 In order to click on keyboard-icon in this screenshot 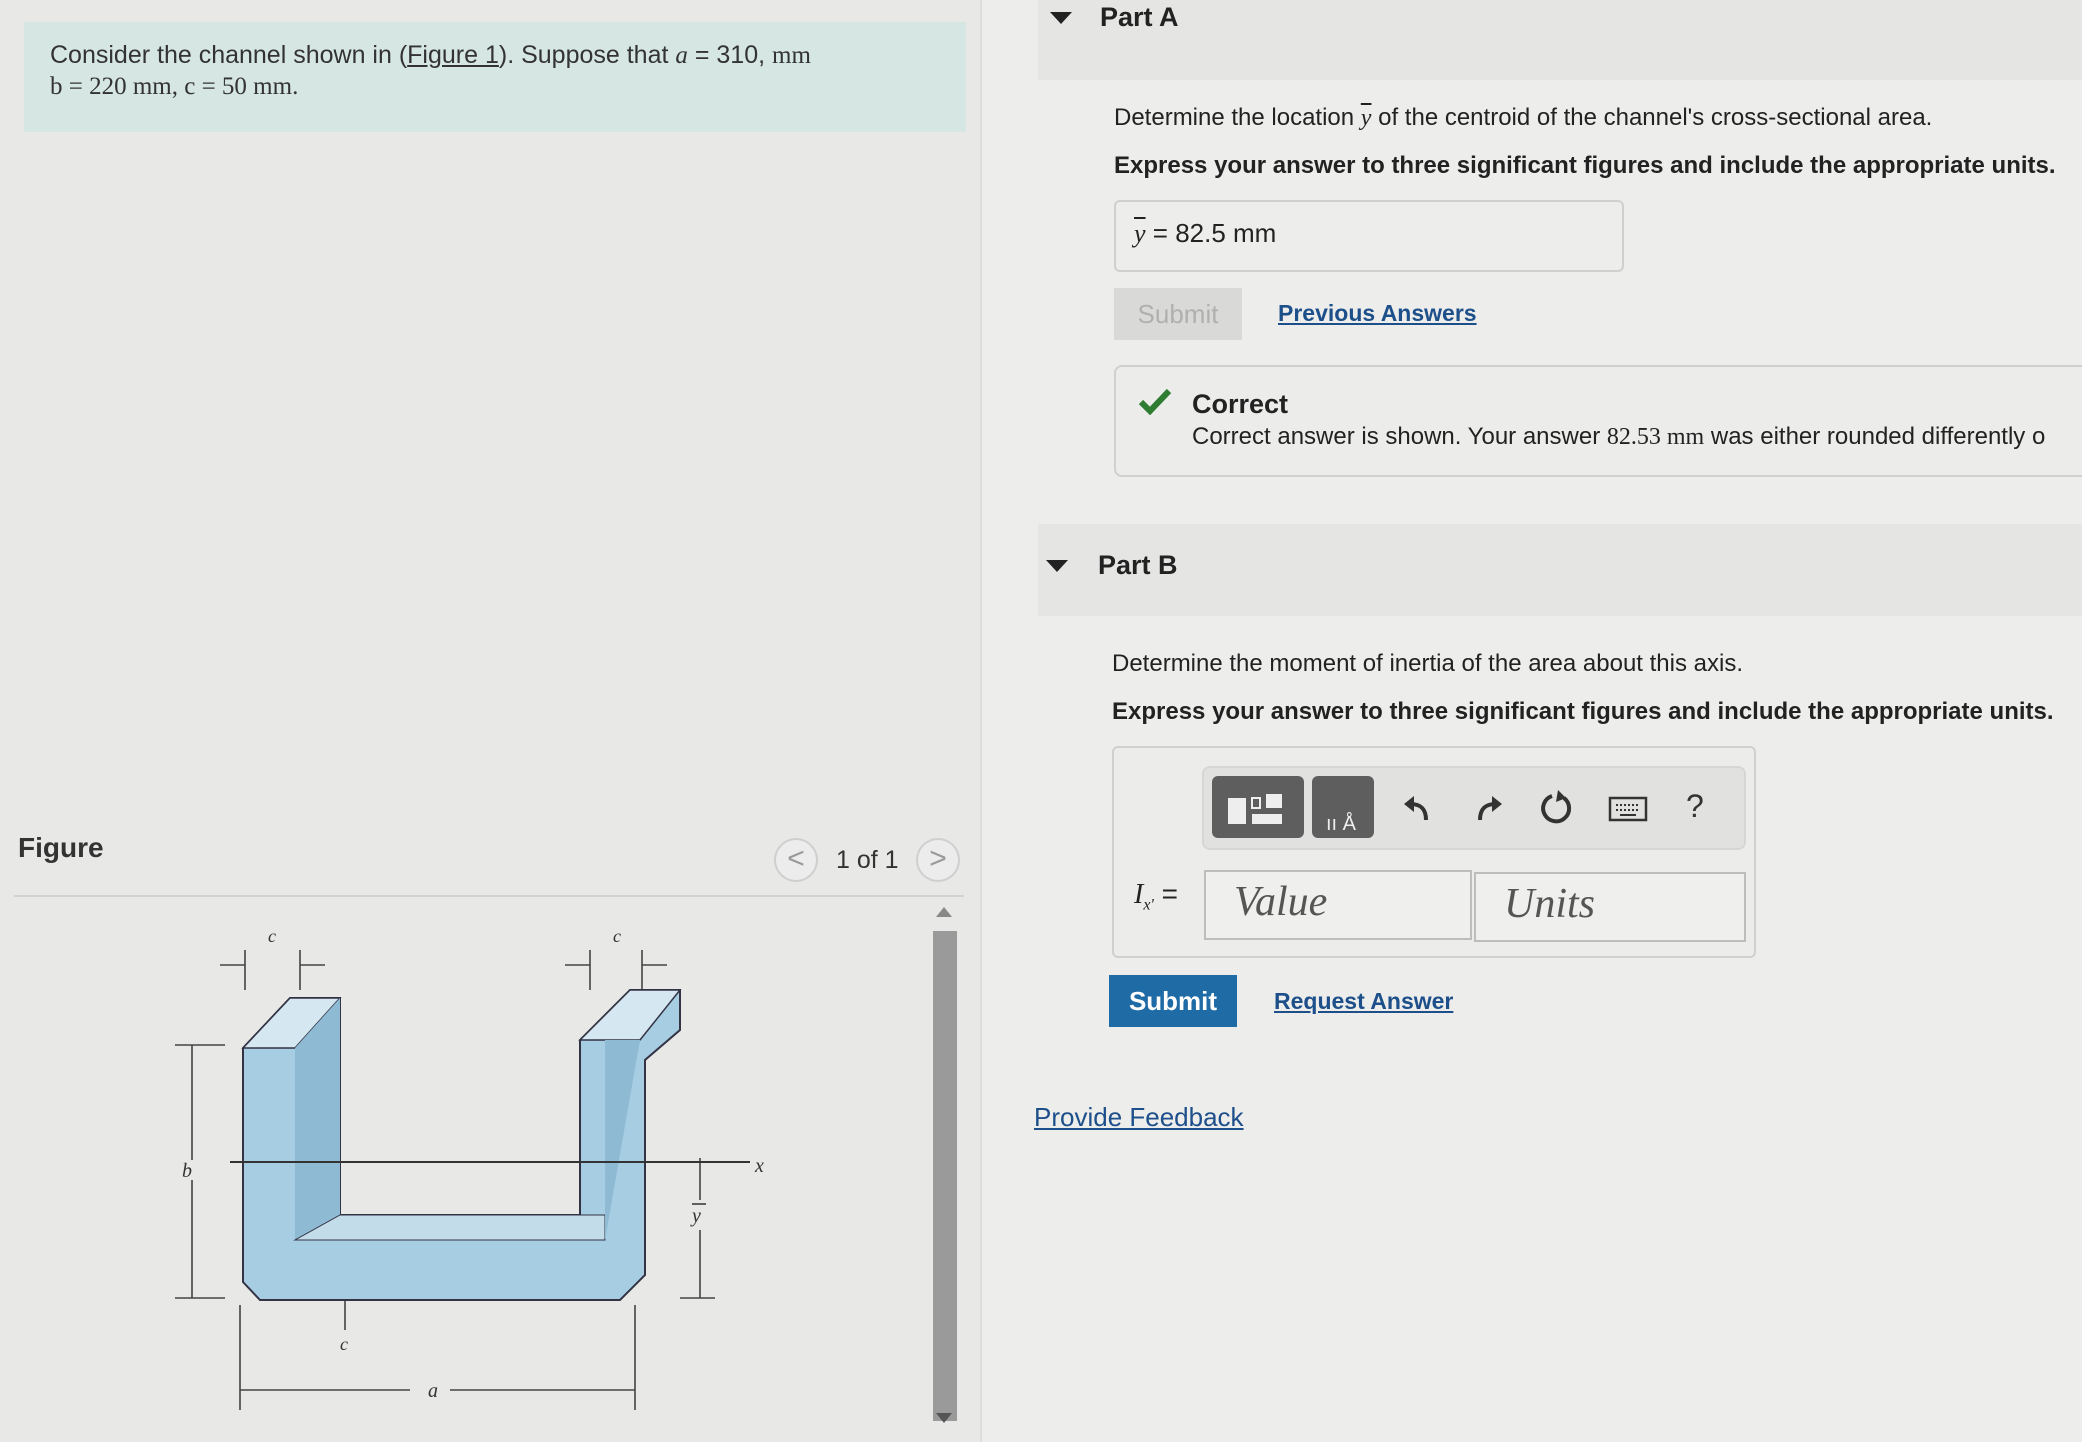, I will do `click(1628, 809)`.